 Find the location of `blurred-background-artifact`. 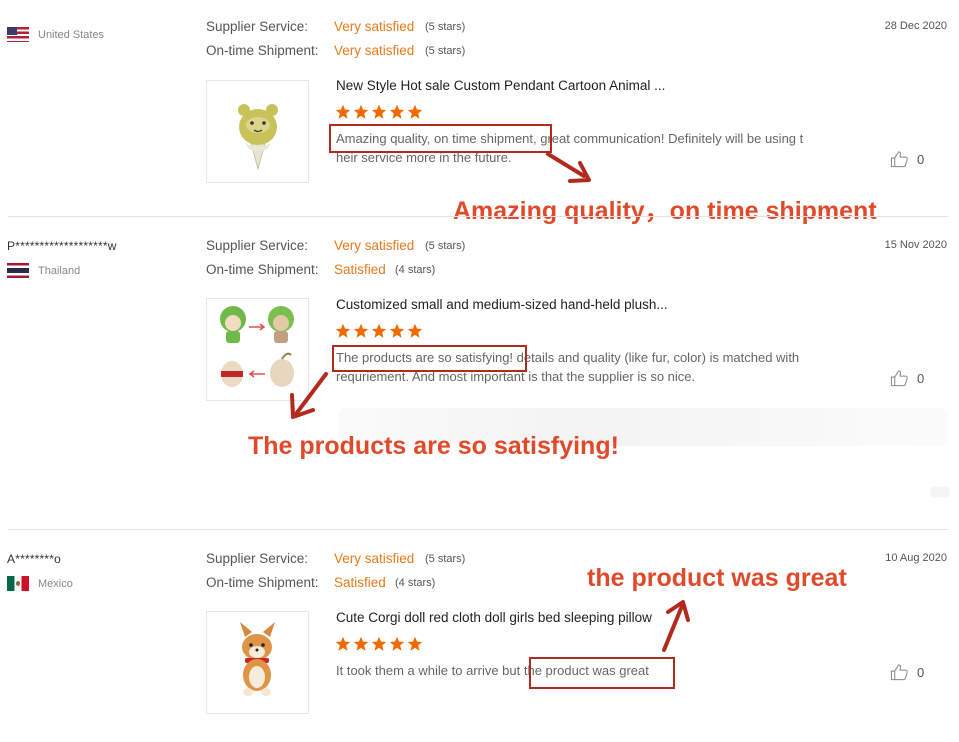

blurred-background-artifact is located at coordinates (940, 492).